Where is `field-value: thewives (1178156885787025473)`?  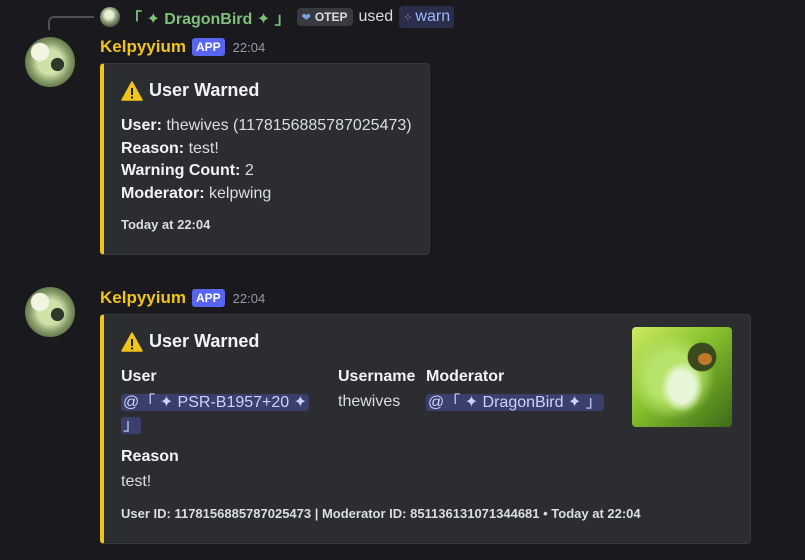
field-value: thewives (1178156885787025473) is located at coordinates (286, 125).